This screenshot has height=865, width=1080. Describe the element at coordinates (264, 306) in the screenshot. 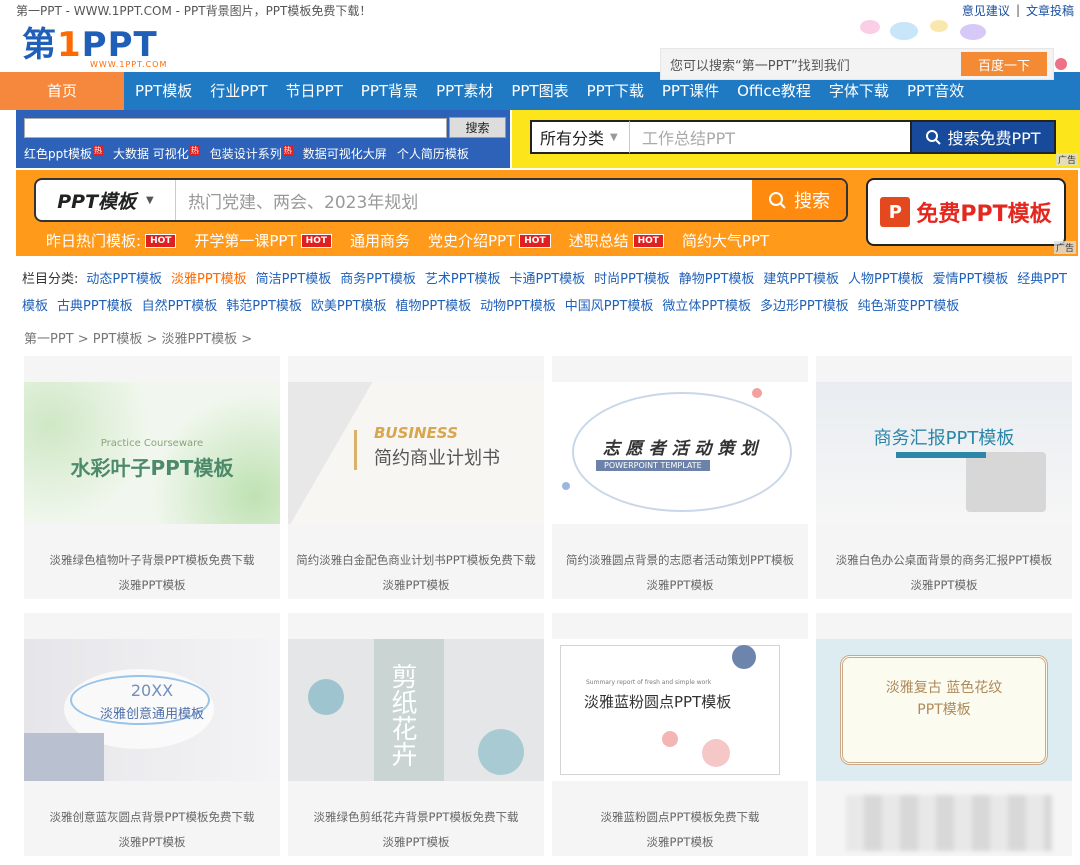

I see `category-link: 韩范PPT模板` at that location.